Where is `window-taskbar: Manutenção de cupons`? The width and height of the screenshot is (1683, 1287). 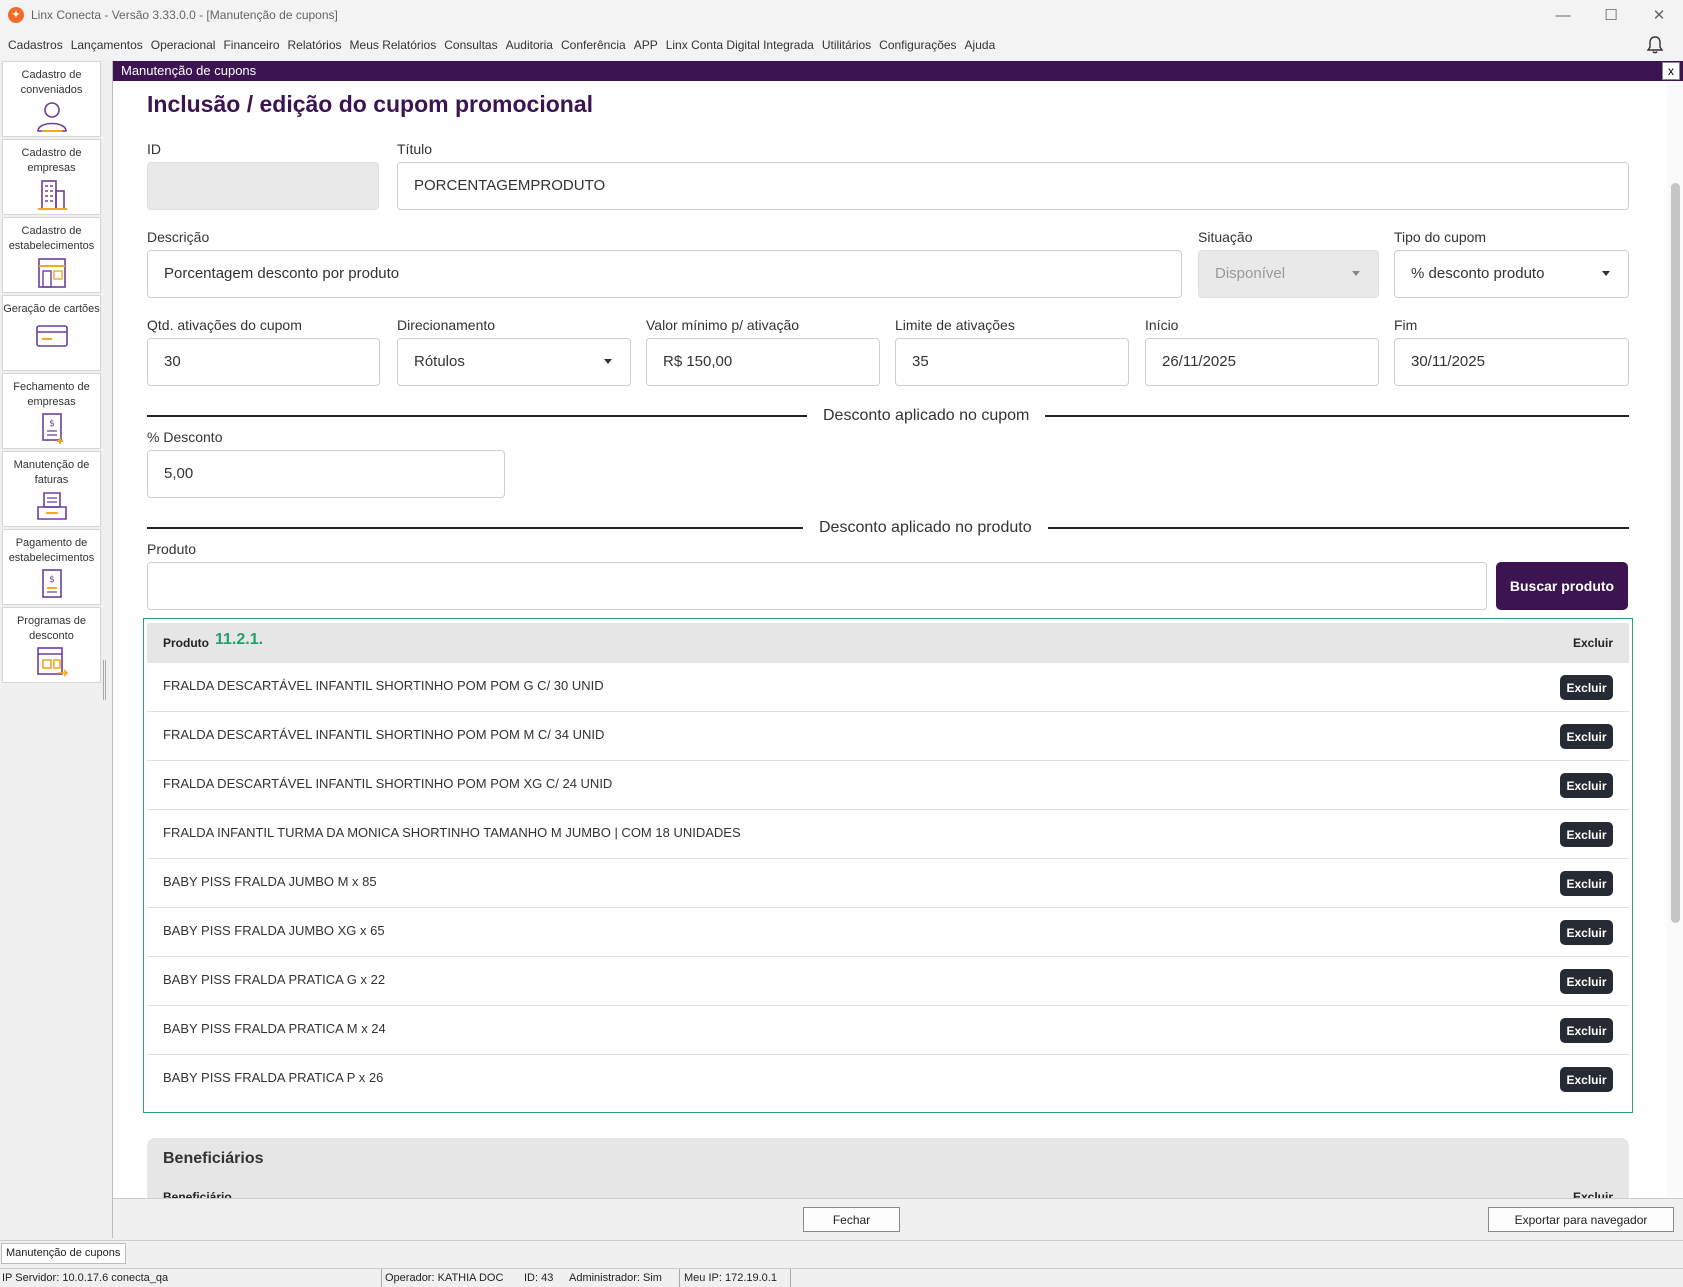
window-taskbar: Manutenção de cupons is located at coordinates (841, 1252).